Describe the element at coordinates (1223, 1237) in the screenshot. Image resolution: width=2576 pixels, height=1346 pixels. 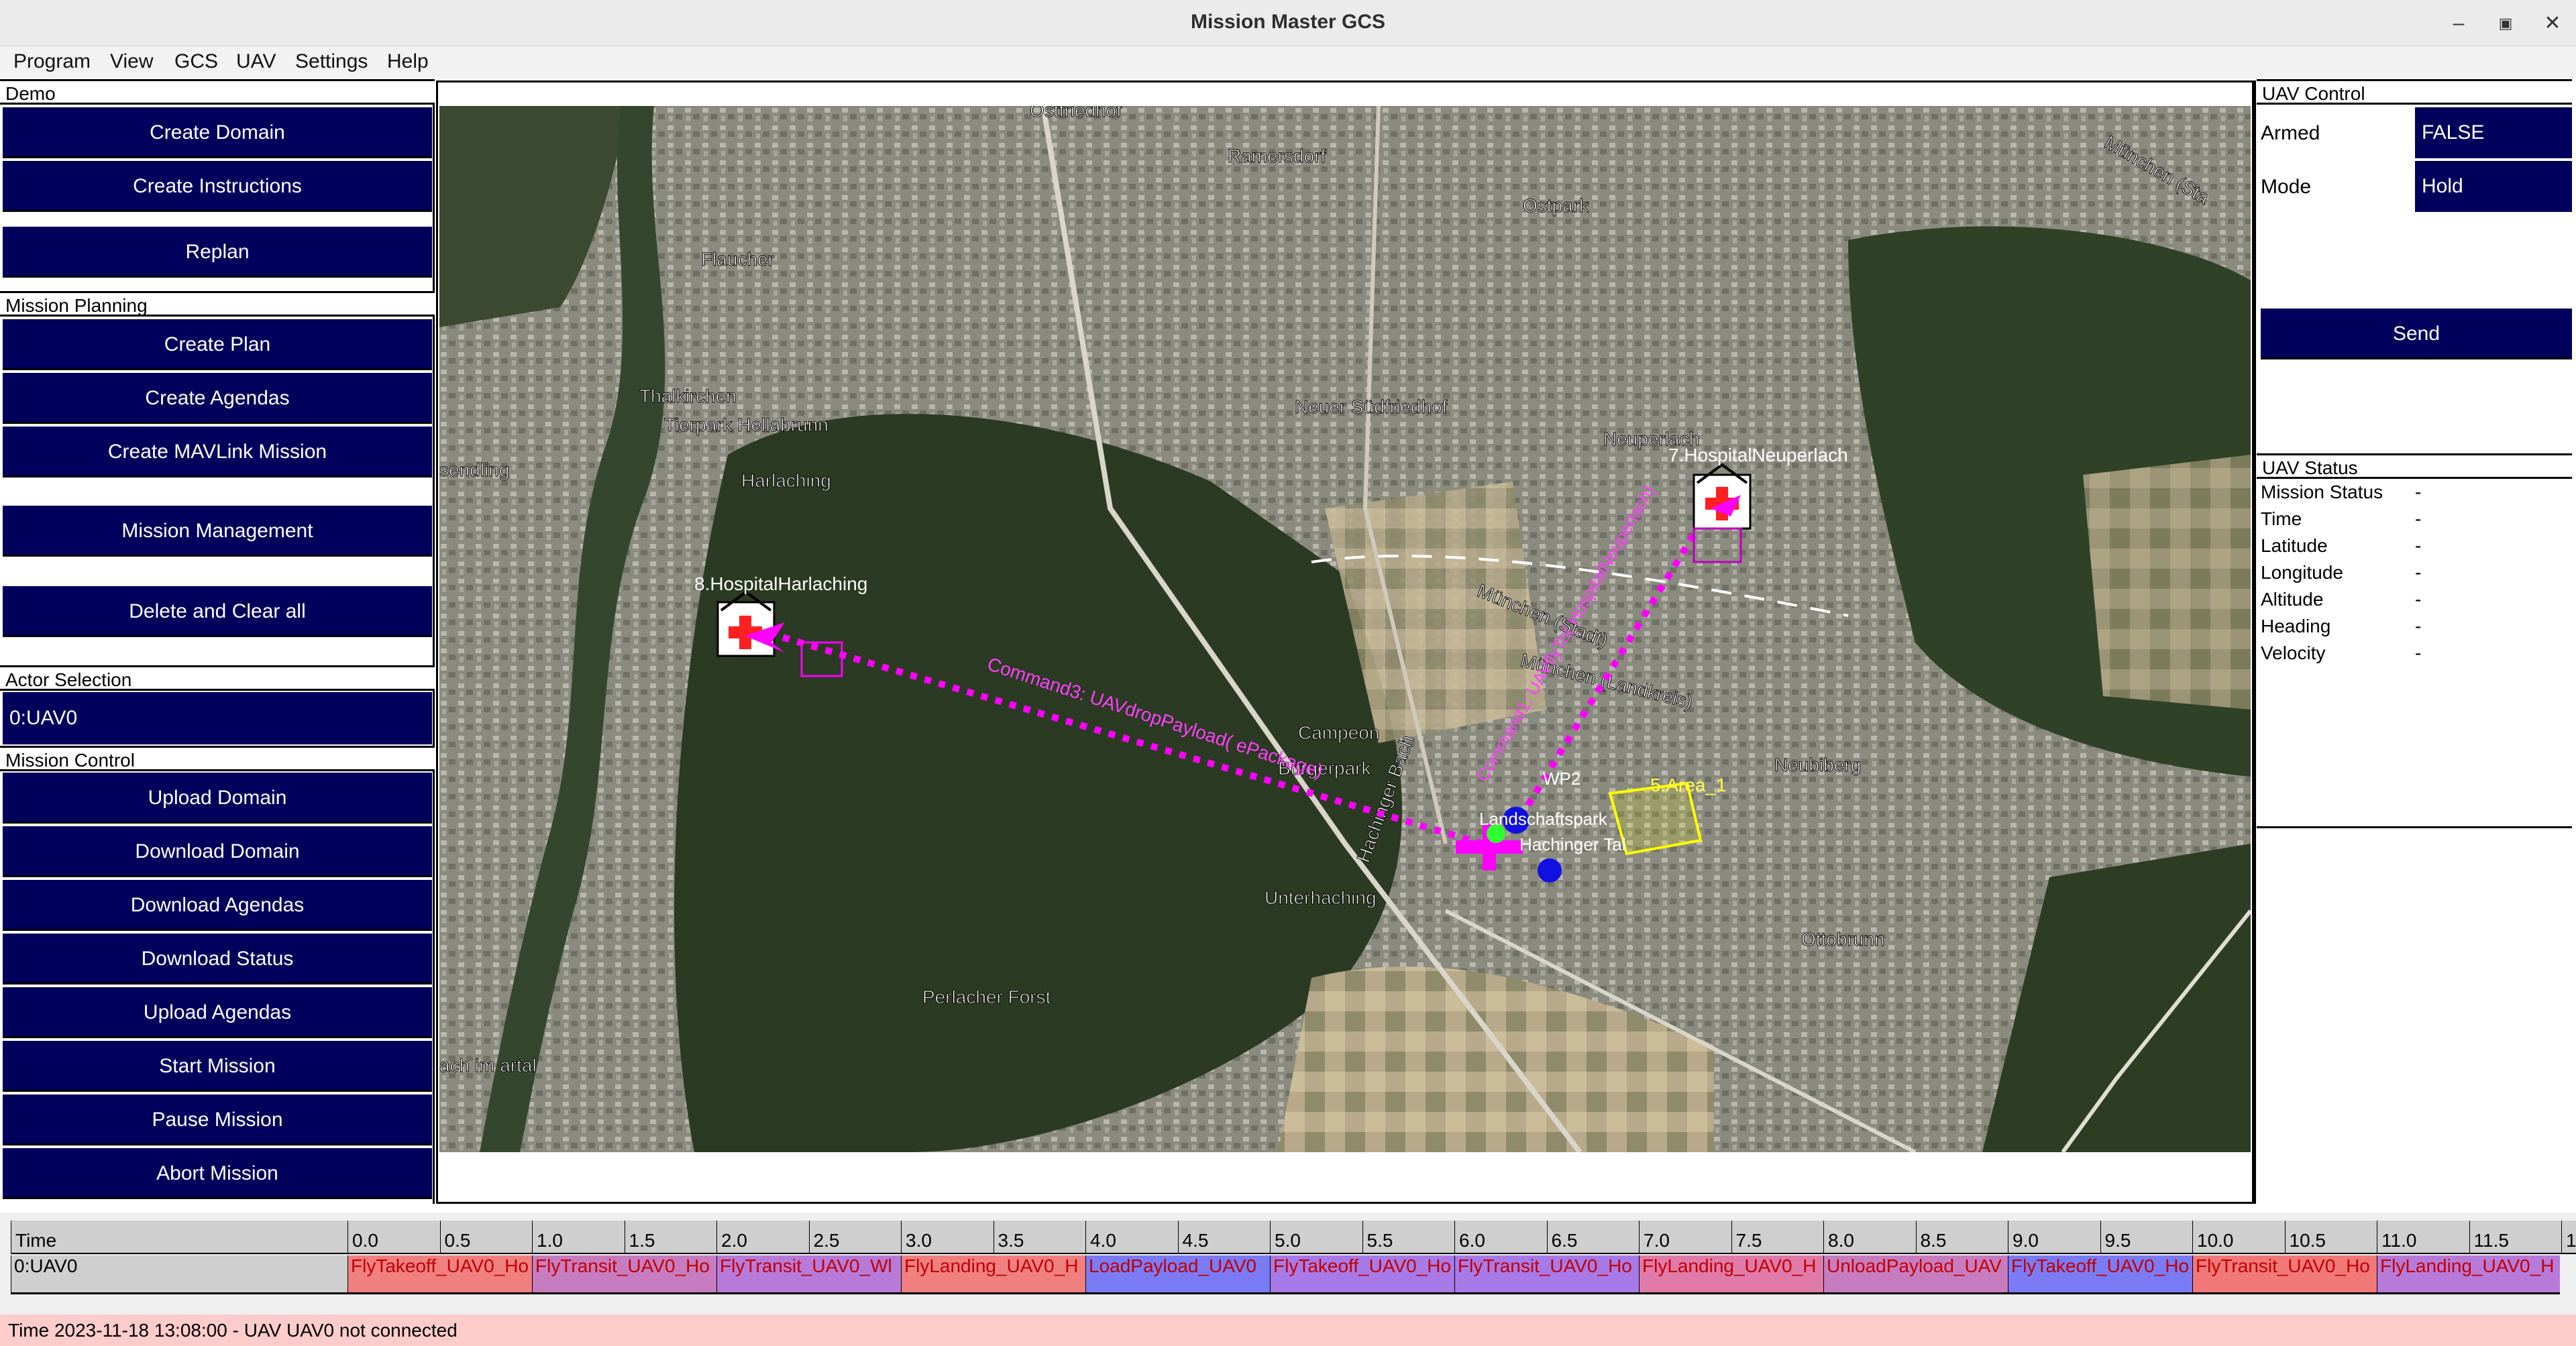
I see `timeline-tick: 4.5` at that location.